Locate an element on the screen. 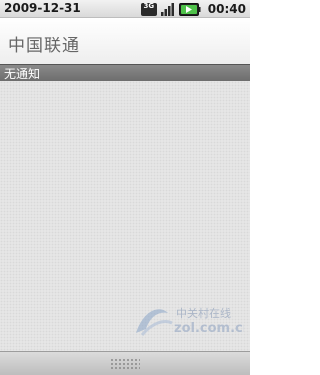 The image size is (320, 375). status-icons: 3G 00:40 is located at coordinates (193, 9).